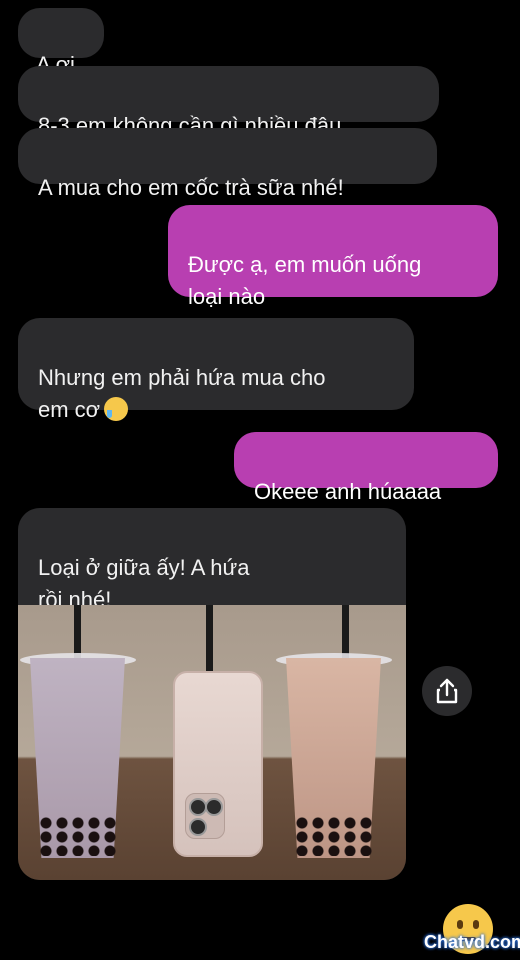 This screenshot has width=520, height=960. What do you see at coordinates (182, 393) in the screenshot?
I see `message-text: Nhưng em phải hứa mua cho em cơ` at bounding box center [182, 393].